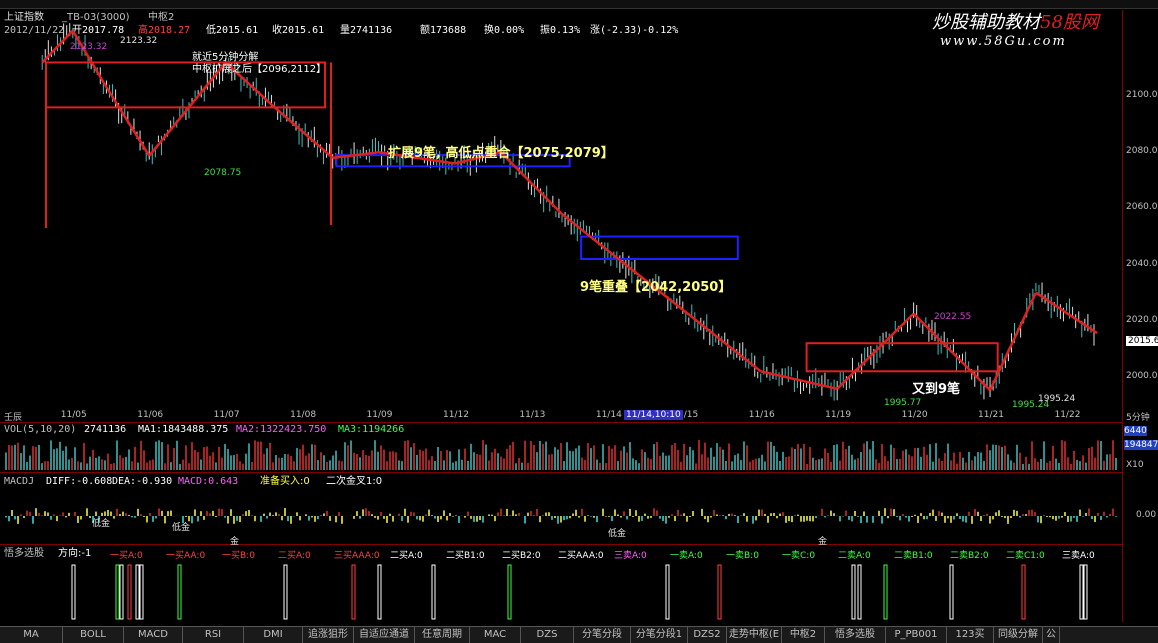  What do you see at coordinates (561, 544) in the screenshot?
I see `macd-signal-separator` at bounding box center [561, 544].